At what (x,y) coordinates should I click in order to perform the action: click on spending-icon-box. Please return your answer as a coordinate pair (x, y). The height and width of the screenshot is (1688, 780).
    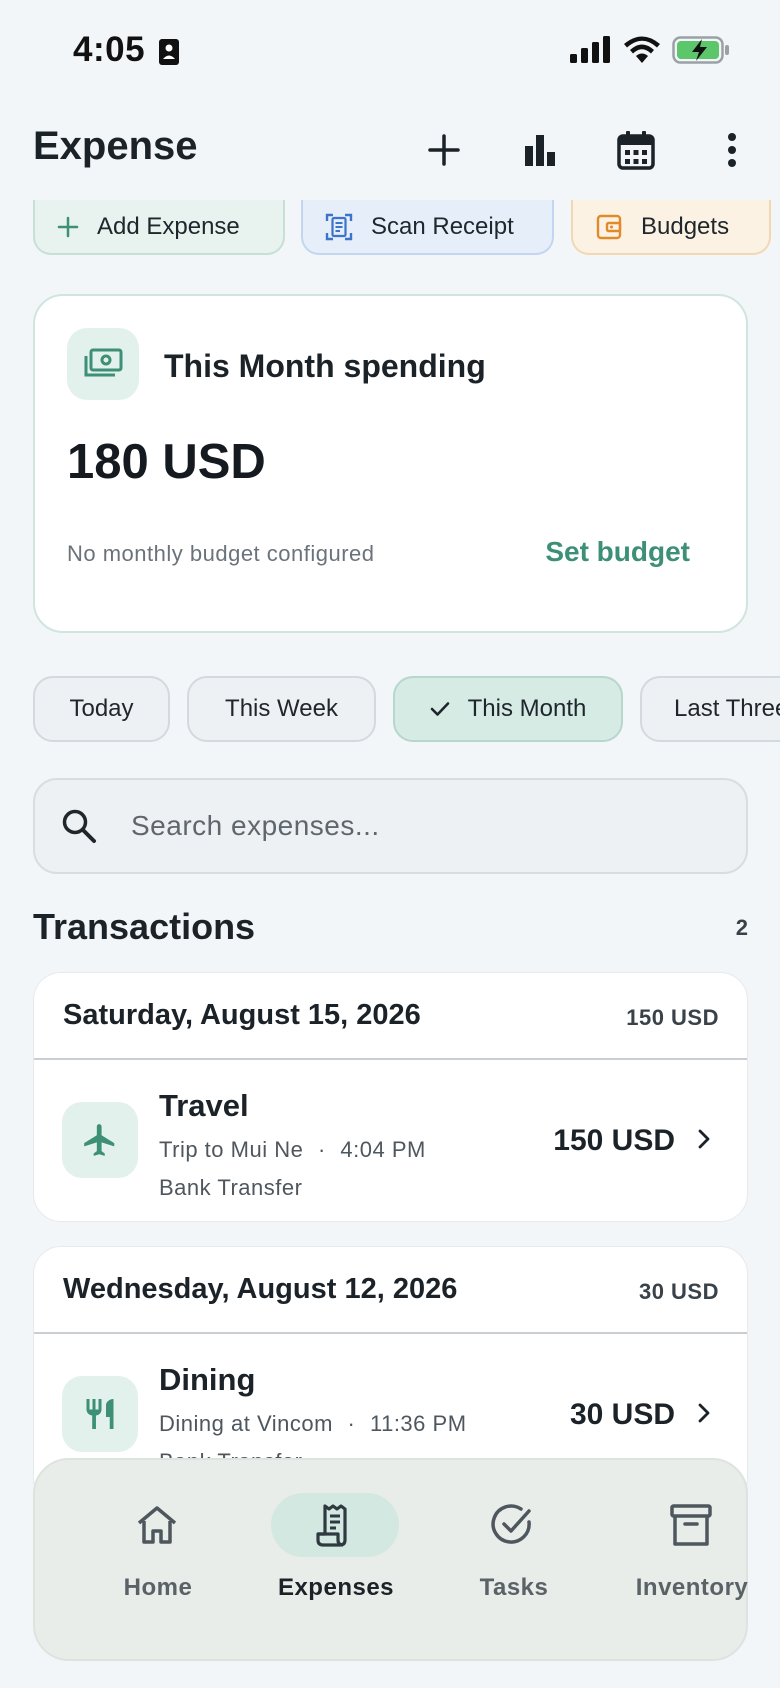
    Looking at the image, I should click on (103, 364).